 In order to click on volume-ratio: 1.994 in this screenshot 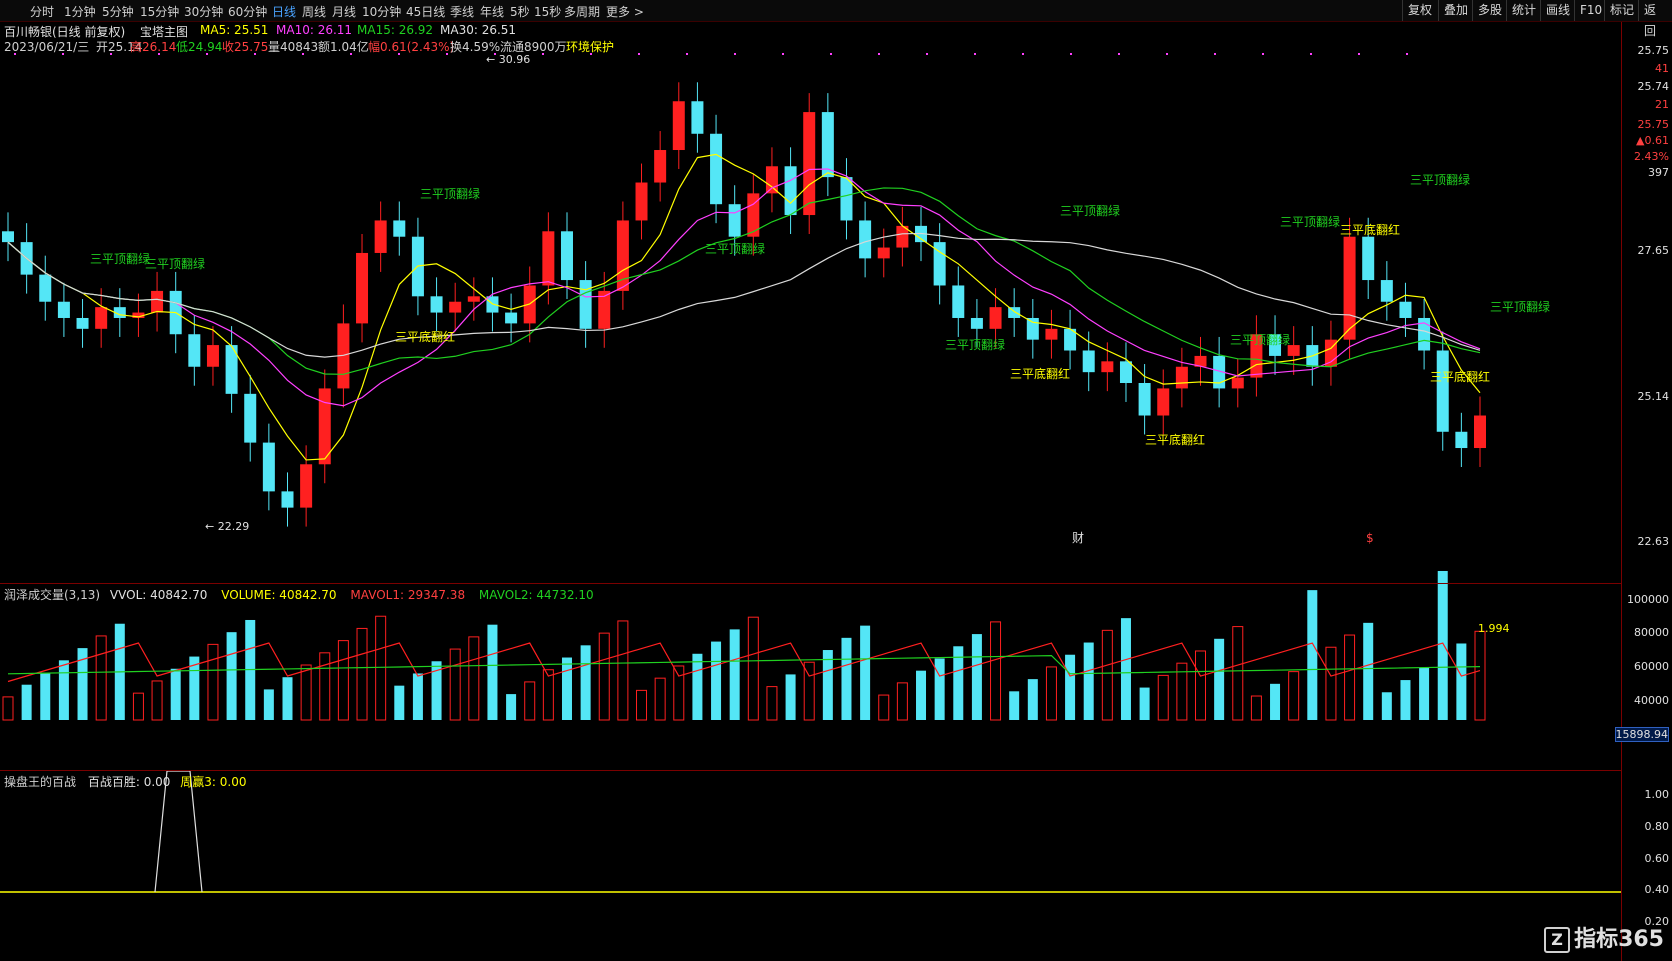, I will do `click(1494, 628)`.